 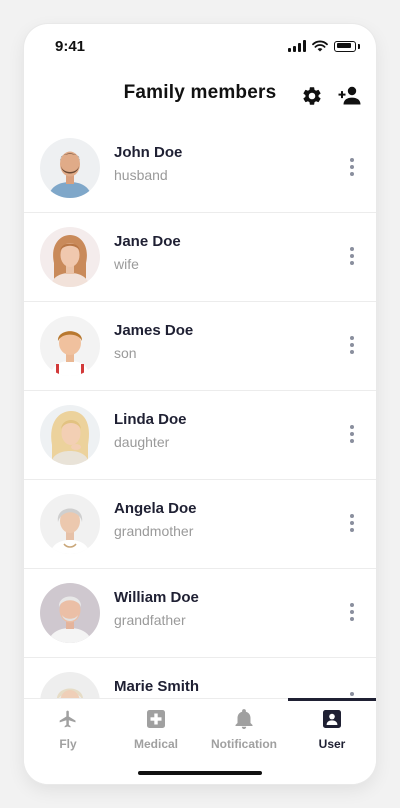 I want to click on tab-label: Medical, so click(x=155, y=744).